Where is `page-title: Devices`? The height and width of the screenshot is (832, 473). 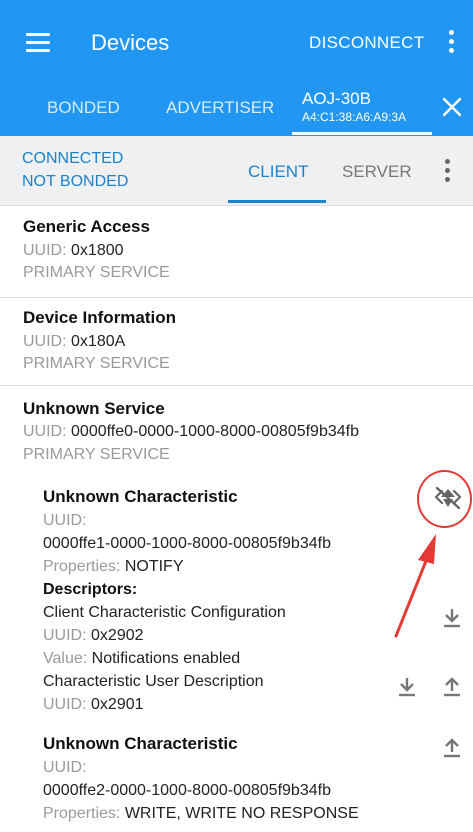
page-title: Devices is located at coordinates (130, 42).